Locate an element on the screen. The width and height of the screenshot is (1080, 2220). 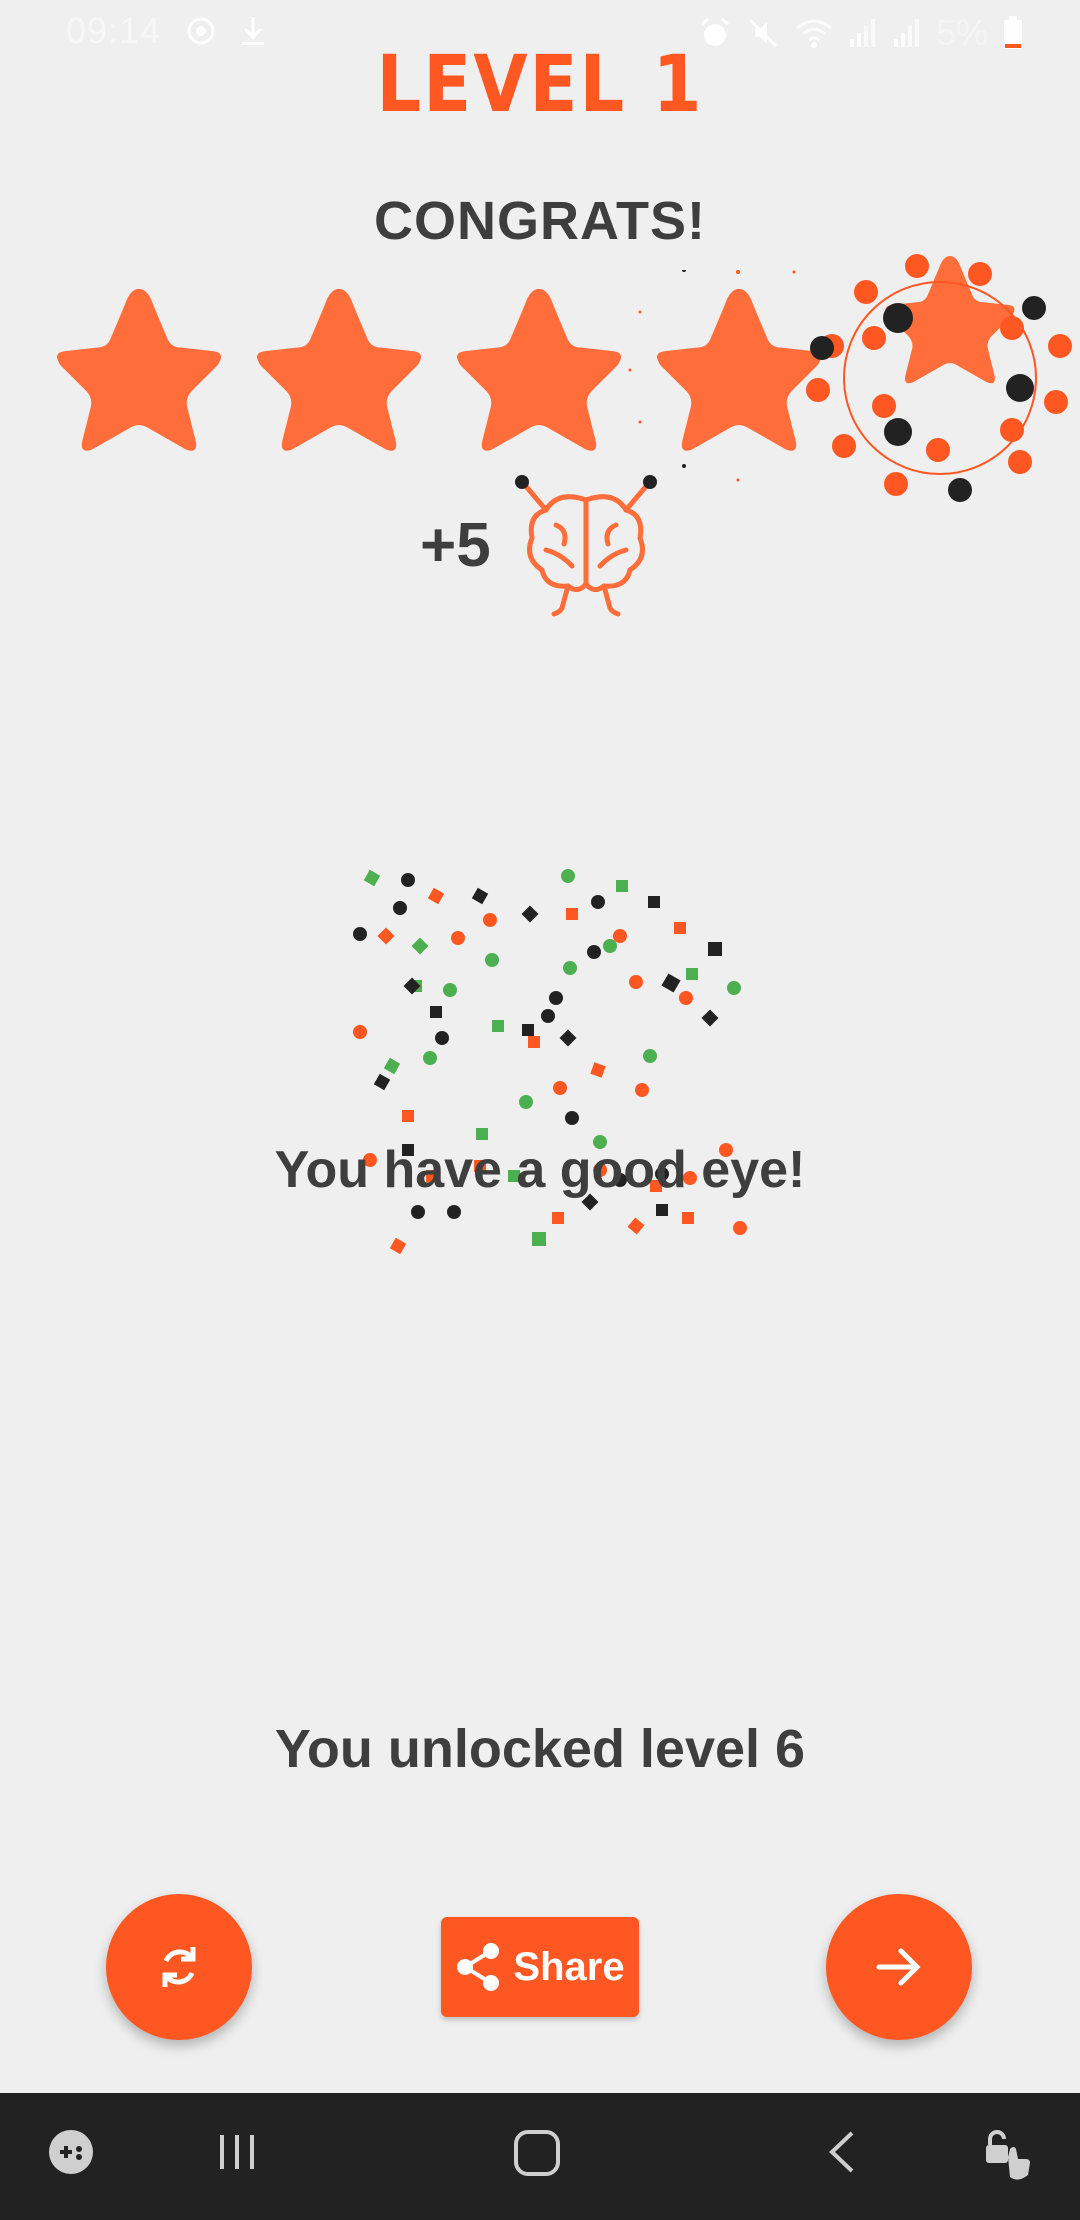
points-label: +5 is located at coordinates (455, 545).